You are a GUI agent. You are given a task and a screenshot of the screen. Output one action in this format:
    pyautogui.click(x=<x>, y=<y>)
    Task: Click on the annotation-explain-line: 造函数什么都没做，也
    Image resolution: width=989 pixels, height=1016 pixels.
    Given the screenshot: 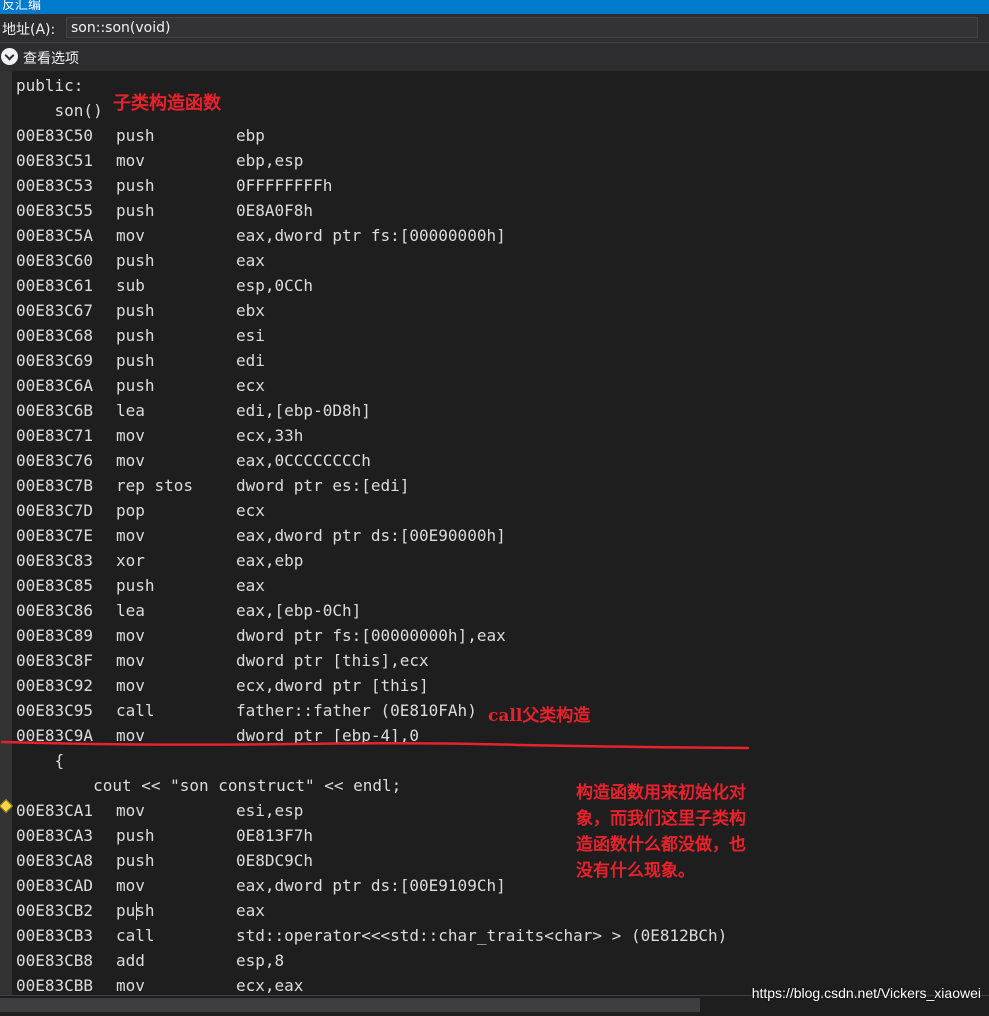 What is the action you would take?
    pyautogui.click(x=661, y=845)
    